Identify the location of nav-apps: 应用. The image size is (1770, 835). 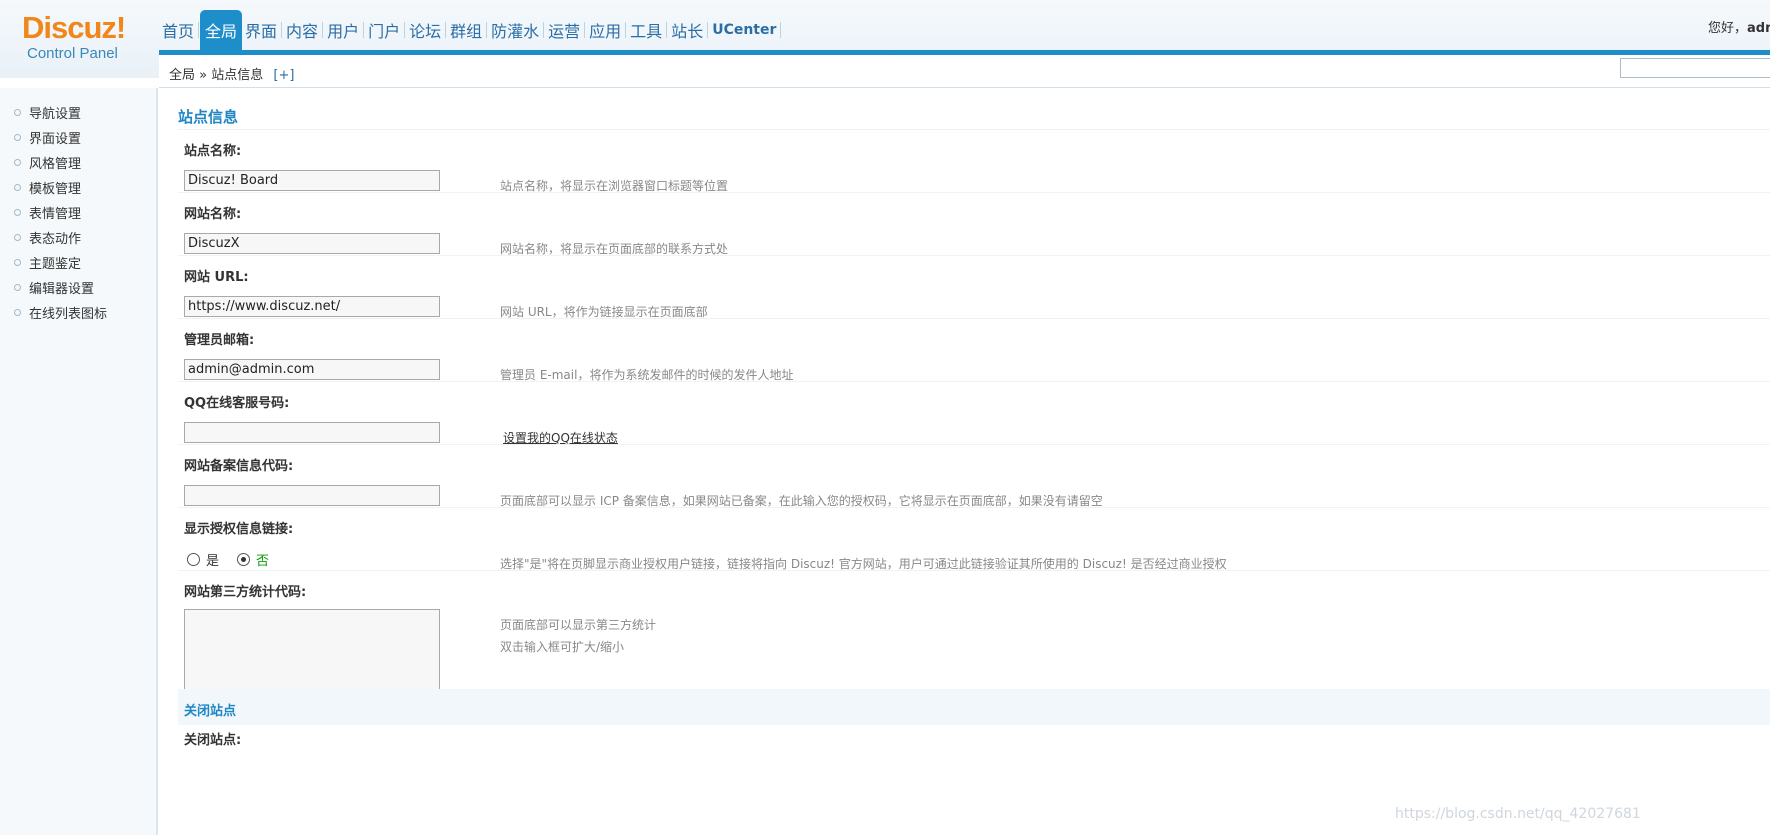
(605, 30).